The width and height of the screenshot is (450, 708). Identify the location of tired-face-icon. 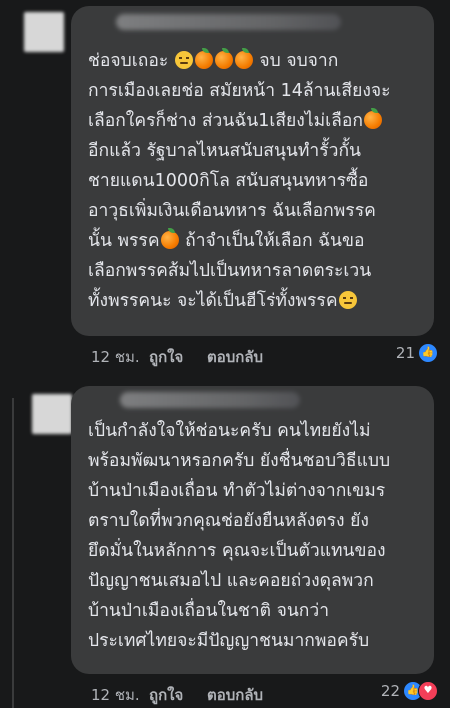
(183, 60).